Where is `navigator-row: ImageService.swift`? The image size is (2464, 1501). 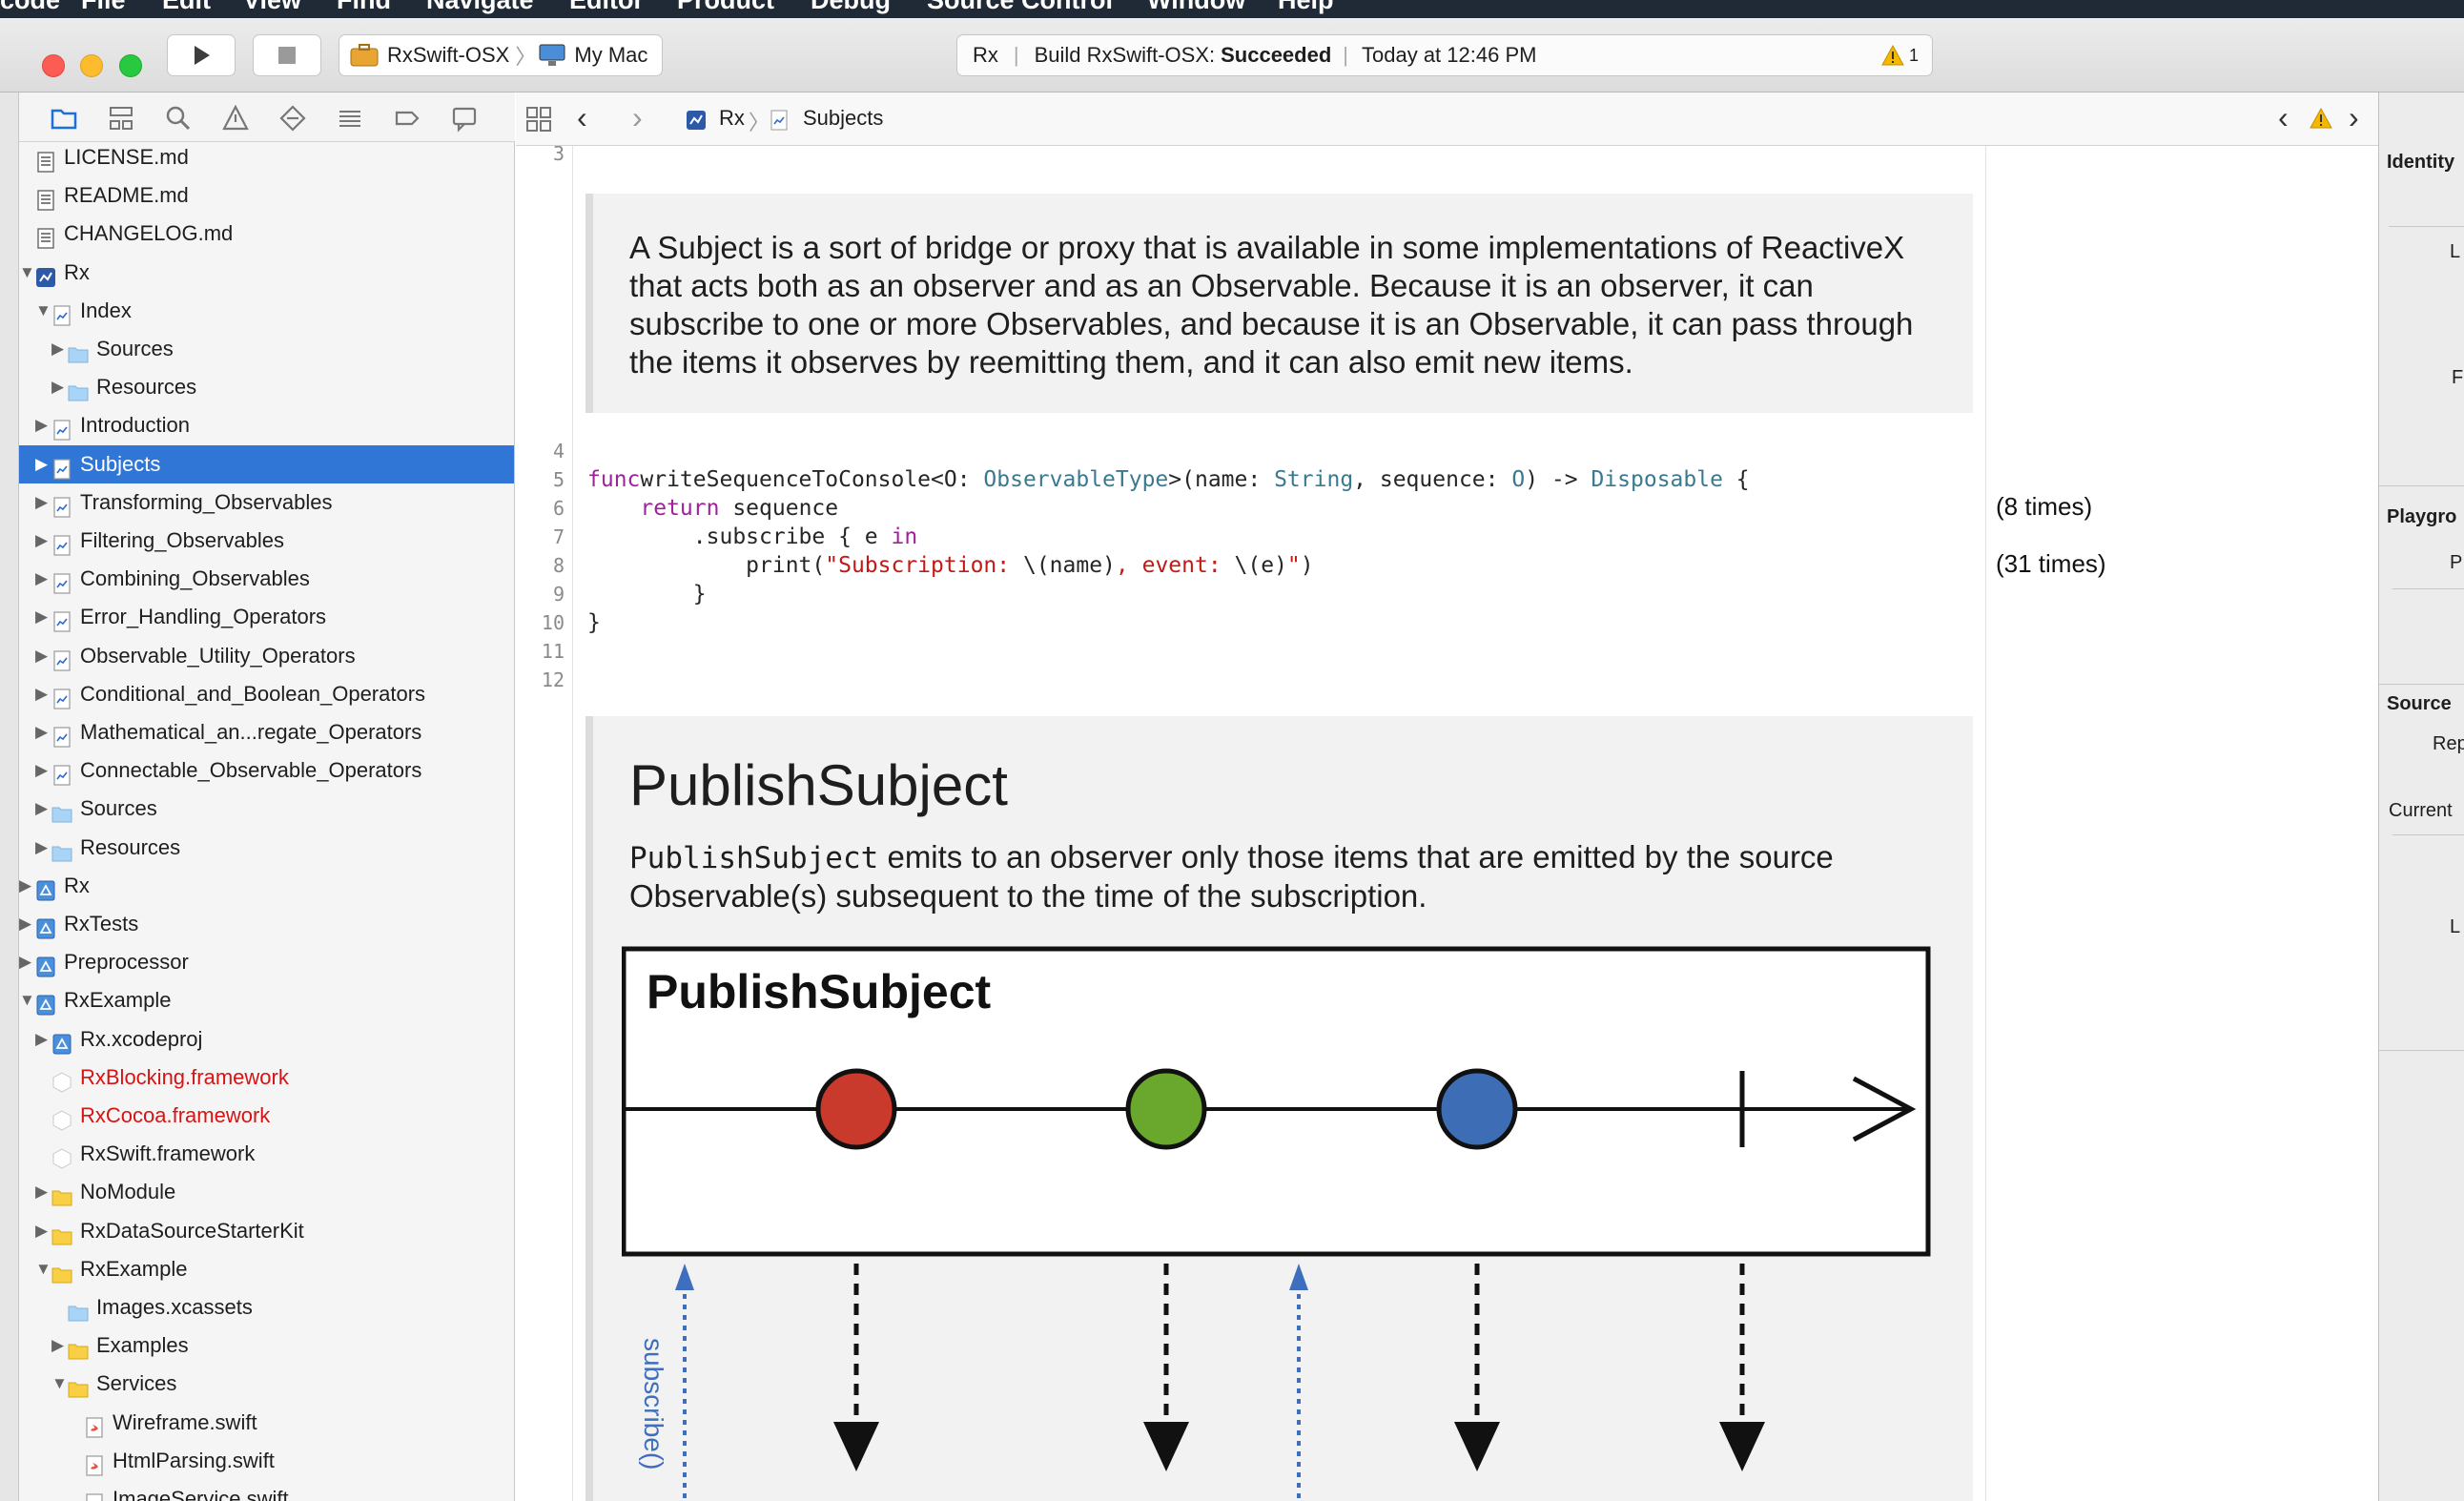
navigator-row: ImageService.swift is located at coordinates (266, 1490).